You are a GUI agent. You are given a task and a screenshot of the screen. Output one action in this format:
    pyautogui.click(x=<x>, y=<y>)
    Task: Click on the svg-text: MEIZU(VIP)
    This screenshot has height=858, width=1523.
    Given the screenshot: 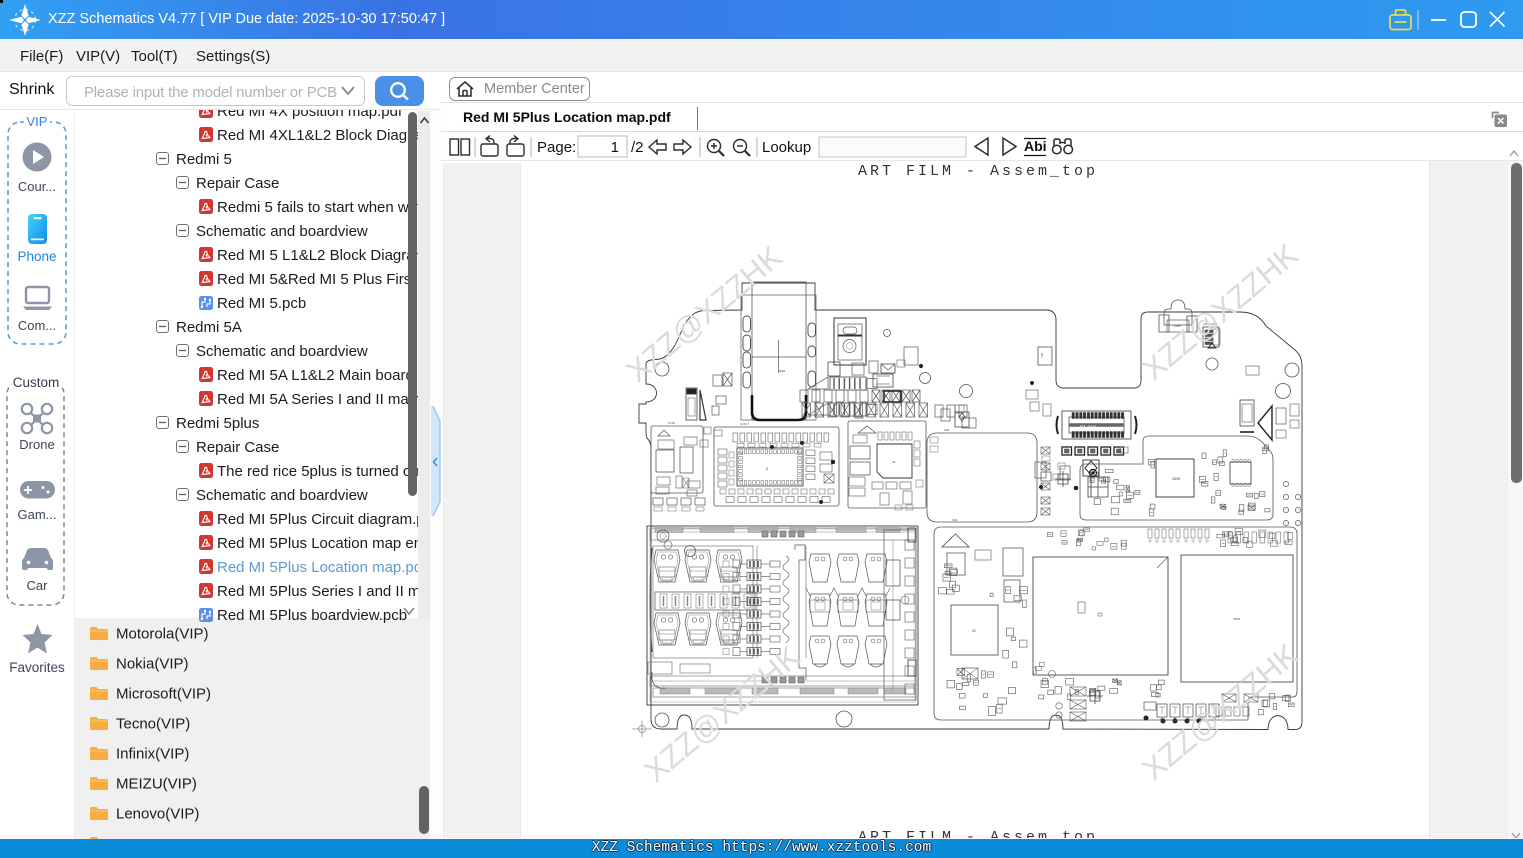 What is the action you would take?
    pyautogui.click(x=156, y=784)
    